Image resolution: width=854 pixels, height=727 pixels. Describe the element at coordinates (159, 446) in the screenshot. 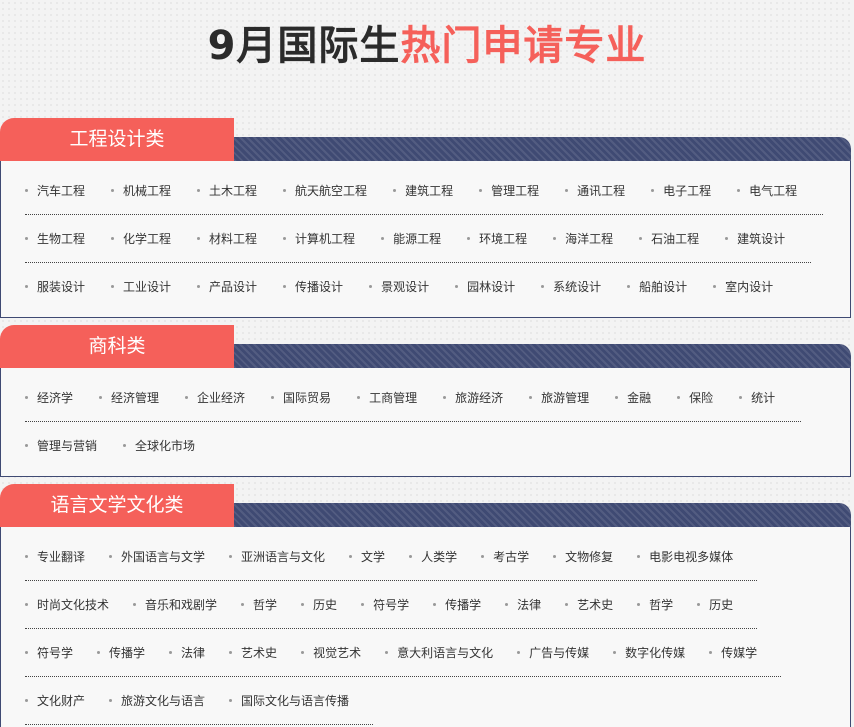

I see `major-item: 全球化市场` at that location.